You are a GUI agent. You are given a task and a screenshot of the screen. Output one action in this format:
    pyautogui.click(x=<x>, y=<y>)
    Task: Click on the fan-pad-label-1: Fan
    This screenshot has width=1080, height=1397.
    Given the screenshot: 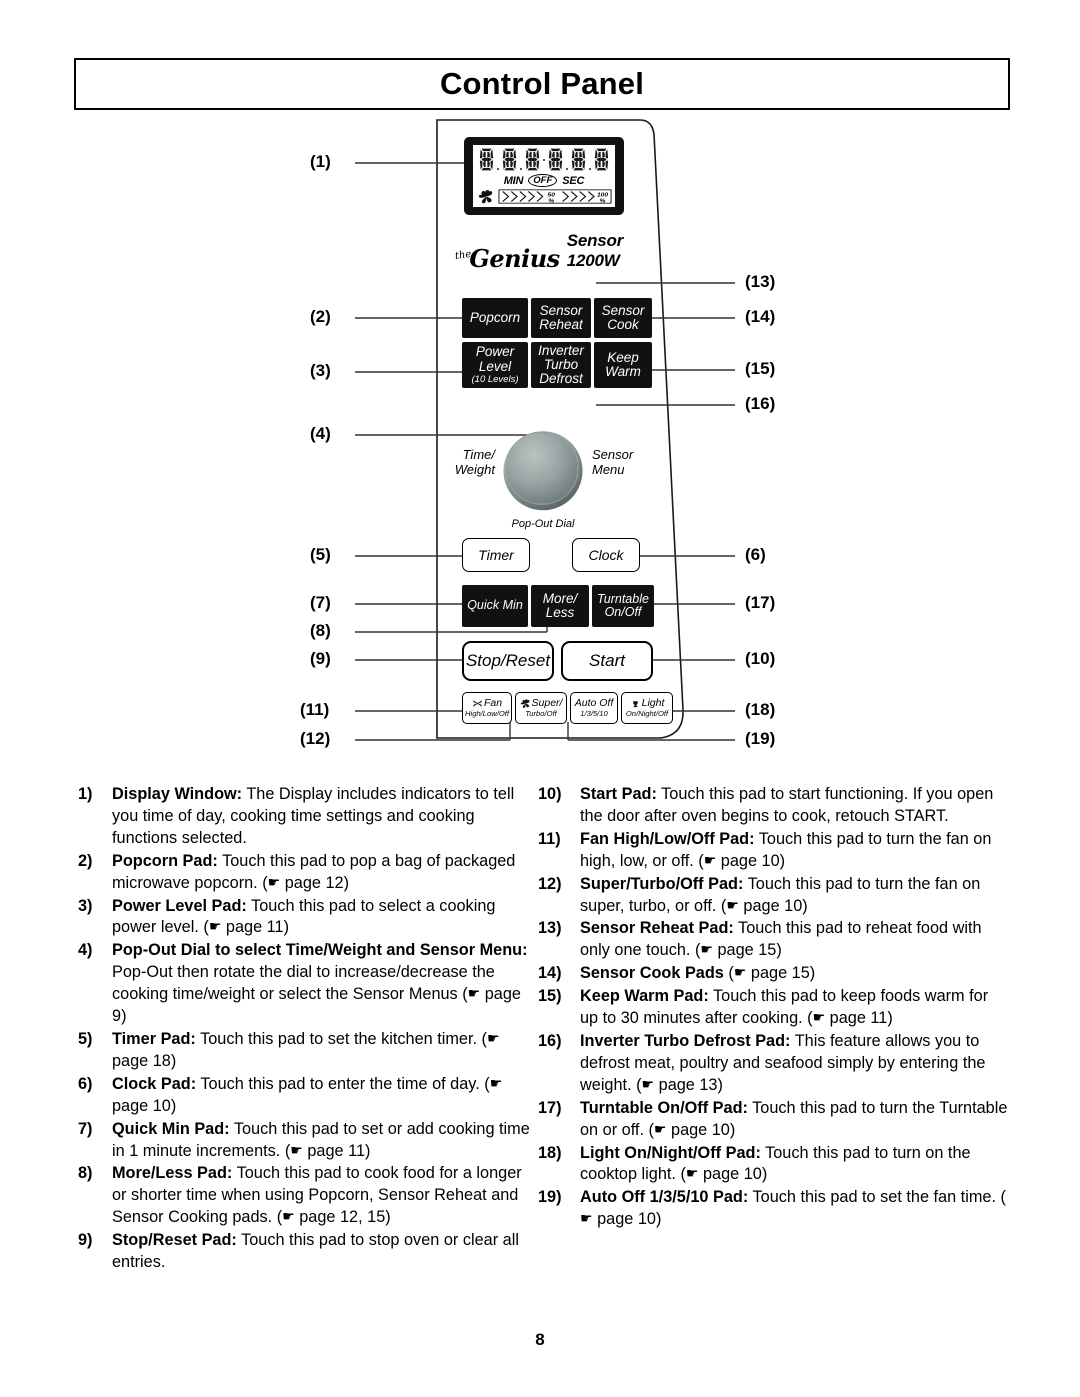 What is the action you would take?
    pyautogui.click(x=493, y=703)
    